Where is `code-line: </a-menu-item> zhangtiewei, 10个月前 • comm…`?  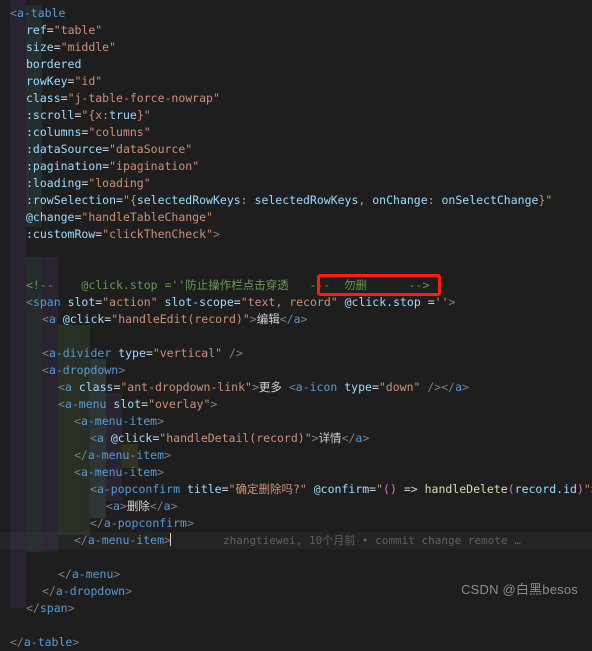
code-line: </a-menu-item> zhangtiewei, 10个月前 • comm… is located at coordinates (296, 540).